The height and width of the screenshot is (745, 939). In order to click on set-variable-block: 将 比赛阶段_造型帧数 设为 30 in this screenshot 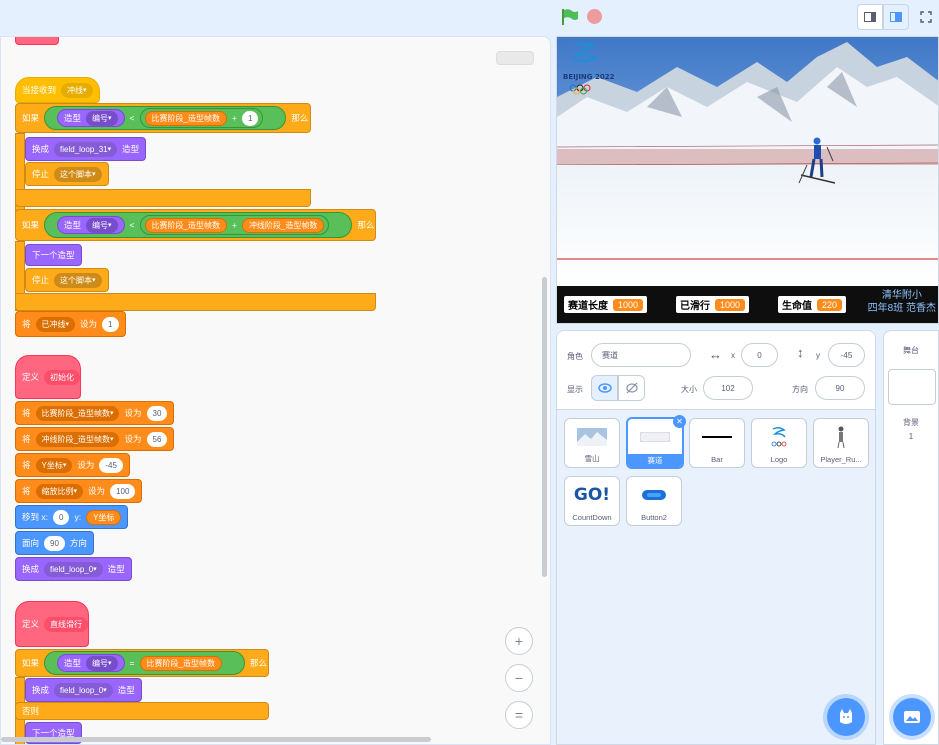, I will do `click(95, 413)`.